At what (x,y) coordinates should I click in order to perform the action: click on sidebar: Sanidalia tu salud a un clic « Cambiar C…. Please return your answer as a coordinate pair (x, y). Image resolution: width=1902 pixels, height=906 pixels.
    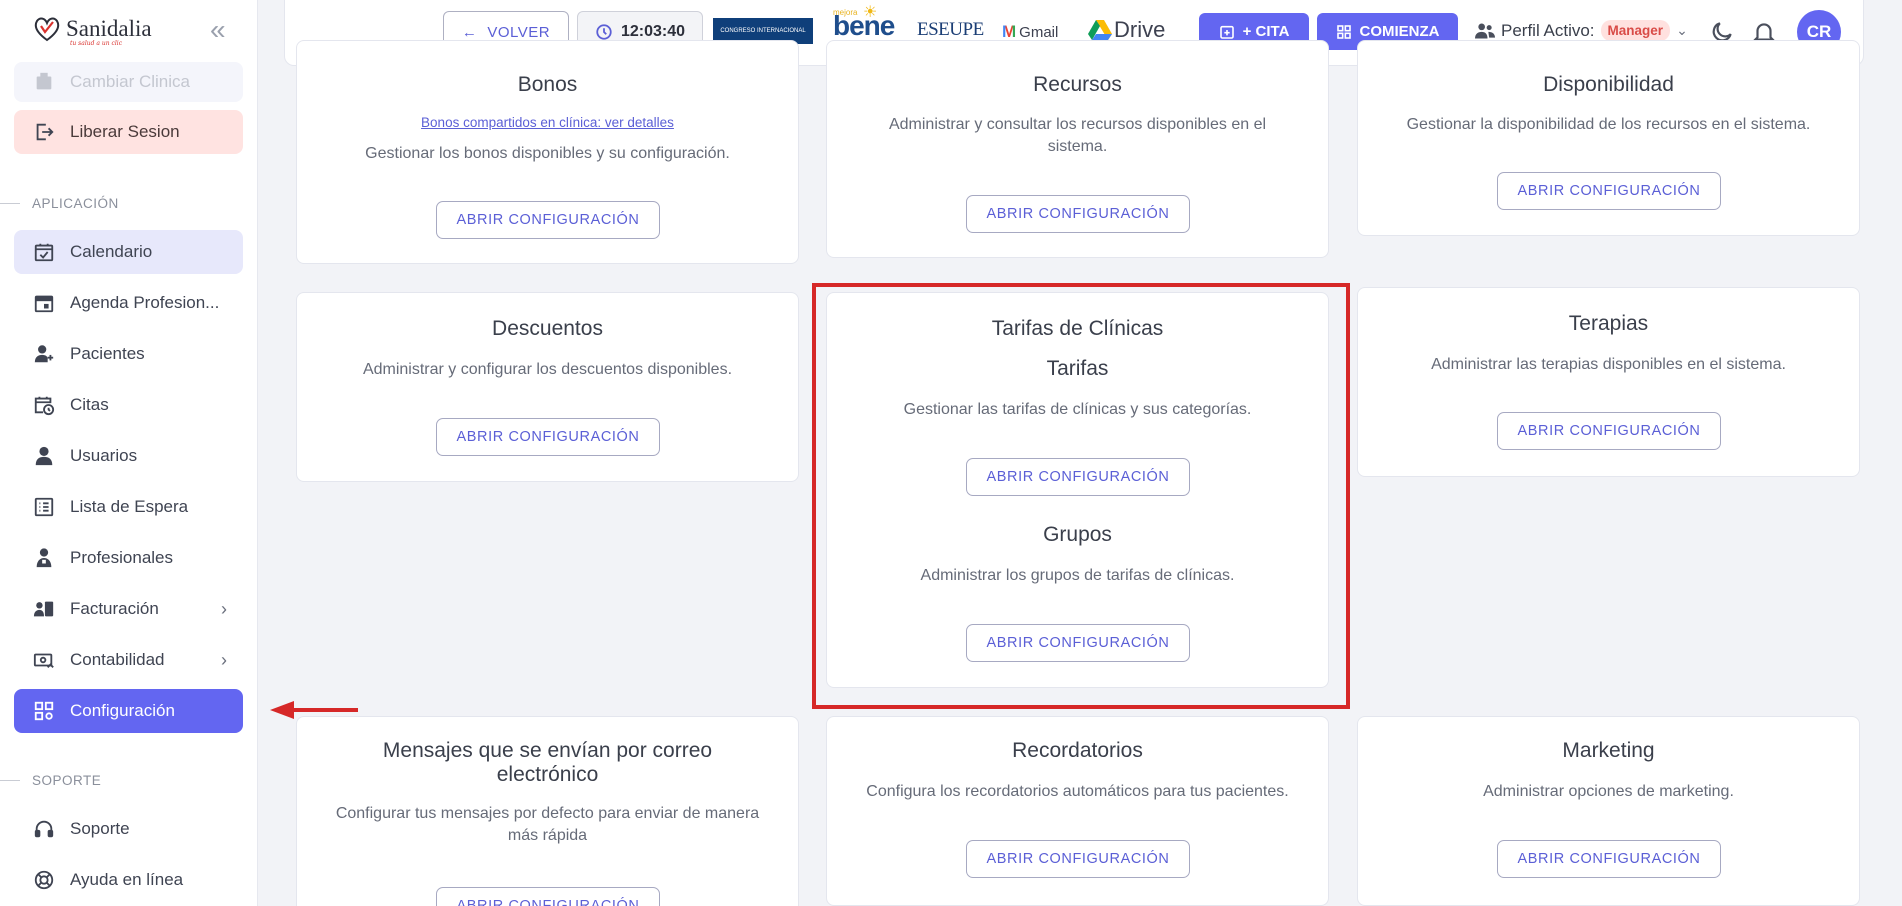
    Looking at the image, I should click on (129, 453).